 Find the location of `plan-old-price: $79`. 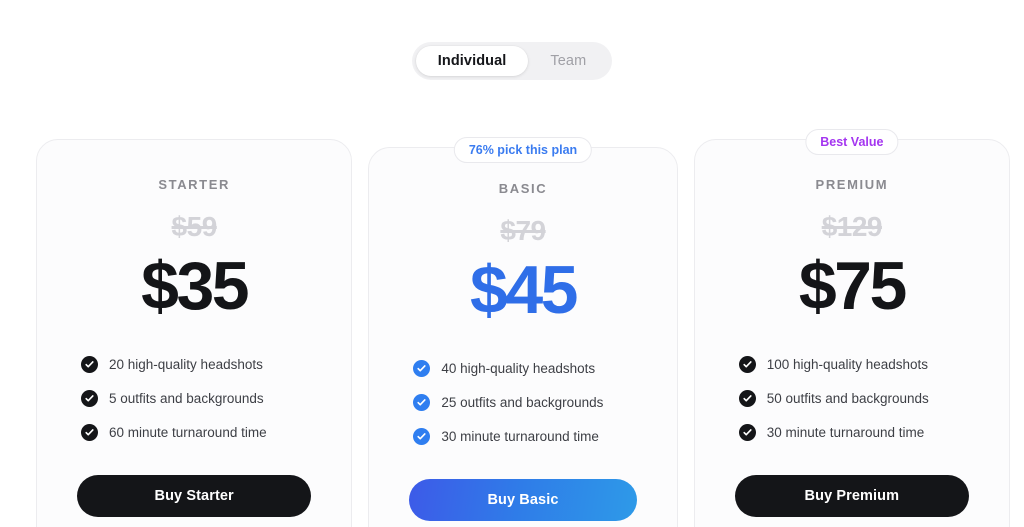

plan-old-price: $79 is located at coordinates (523, 230).